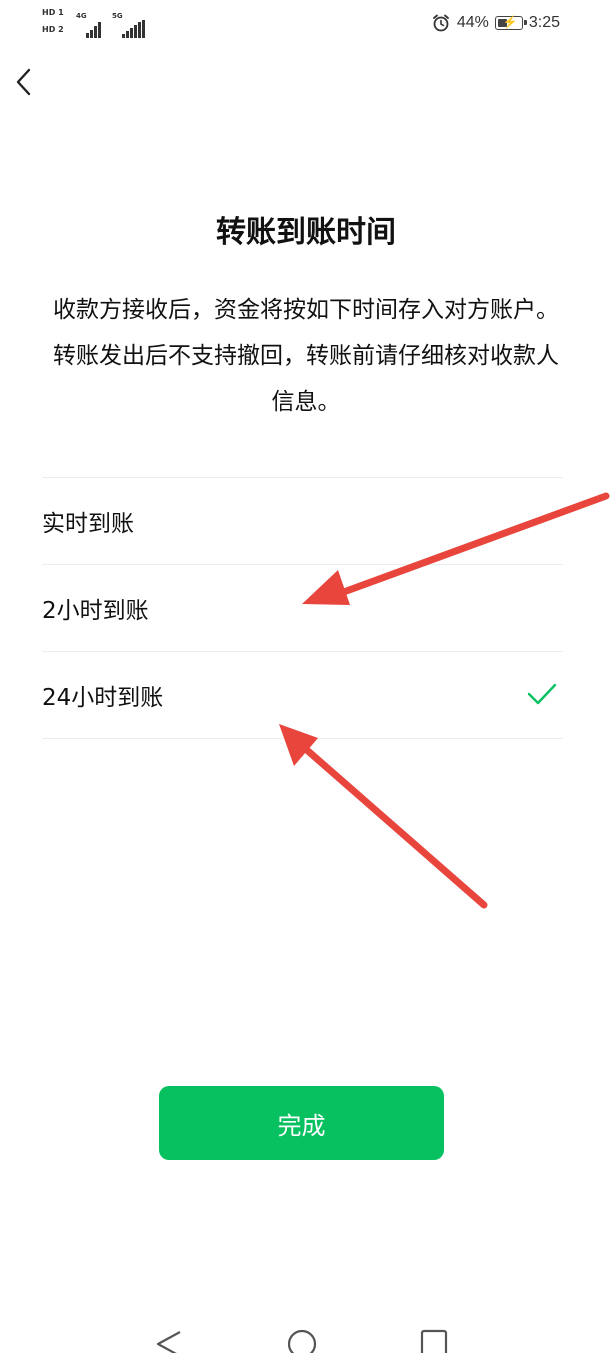  Describe the element at coordinates (434, 1343) in the screenshot. I see `square-recents-icon` at that location.